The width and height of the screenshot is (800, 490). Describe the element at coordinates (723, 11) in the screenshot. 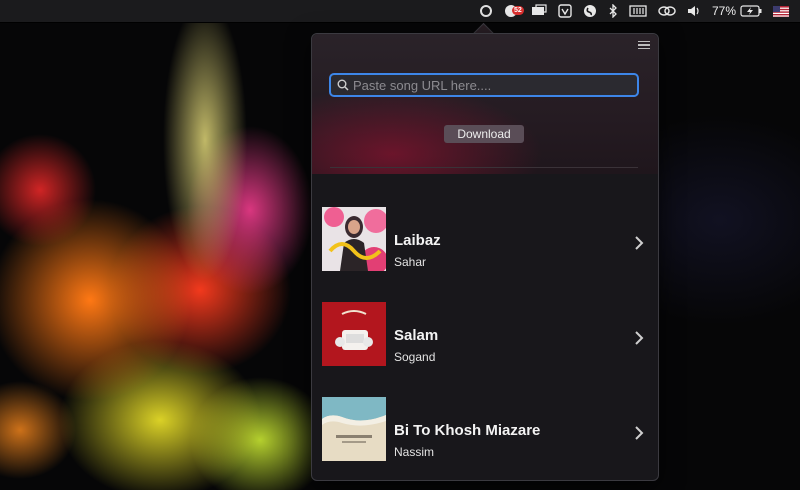

I see `battery-percent: 77%` at that location.